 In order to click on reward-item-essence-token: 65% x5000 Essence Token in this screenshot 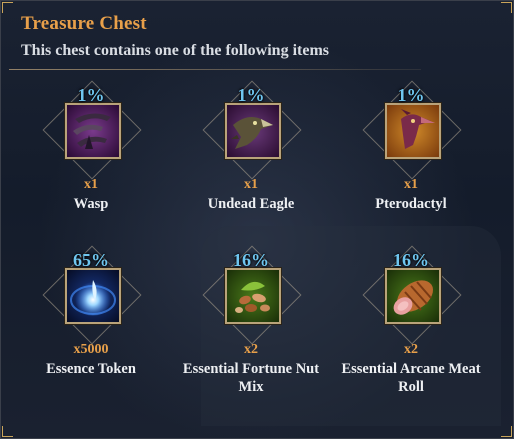, I will do `click(91, 322)`.